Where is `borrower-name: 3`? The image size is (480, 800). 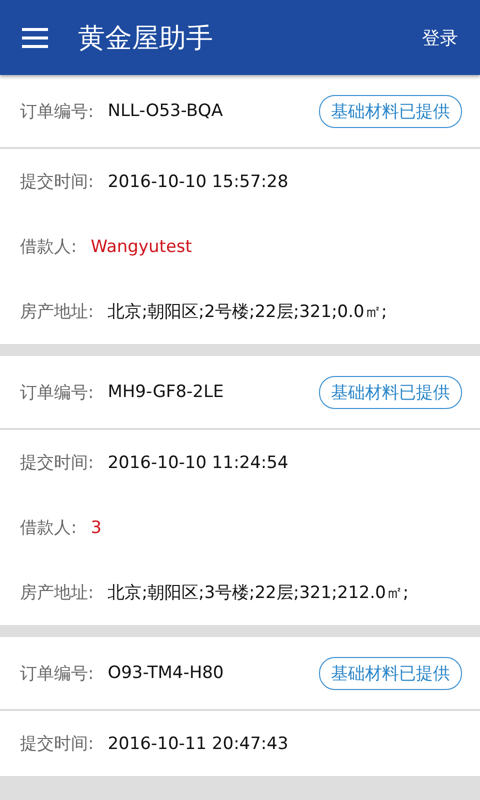 borrower-name: 3 is located at coordinates (96, 528).